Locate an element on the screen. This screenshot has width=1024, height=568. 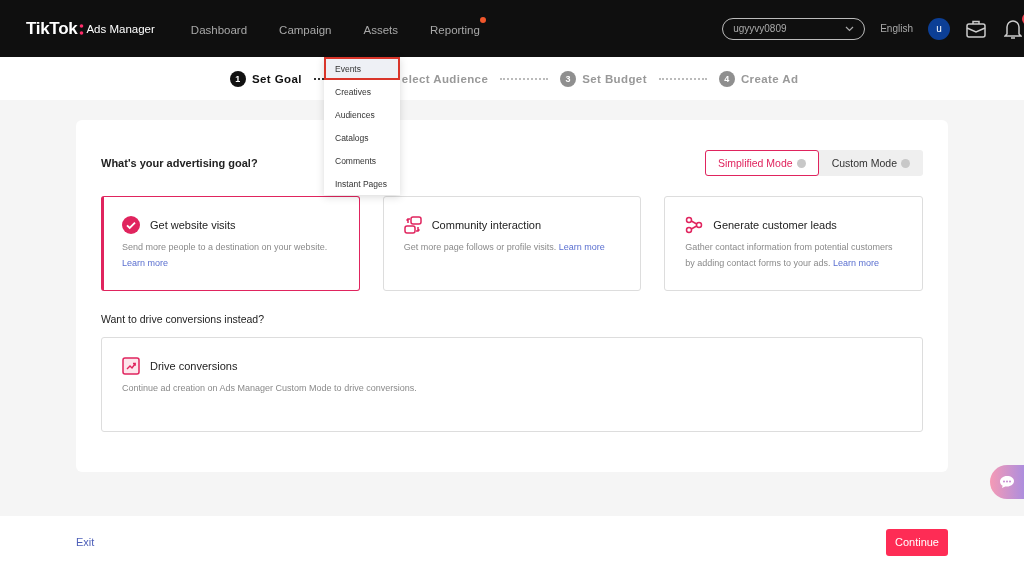
conversion-option: Drive conversions Continue ad creation on Ads Manager Custom Mode to drive conversions. is located at coordinates (512, 384).